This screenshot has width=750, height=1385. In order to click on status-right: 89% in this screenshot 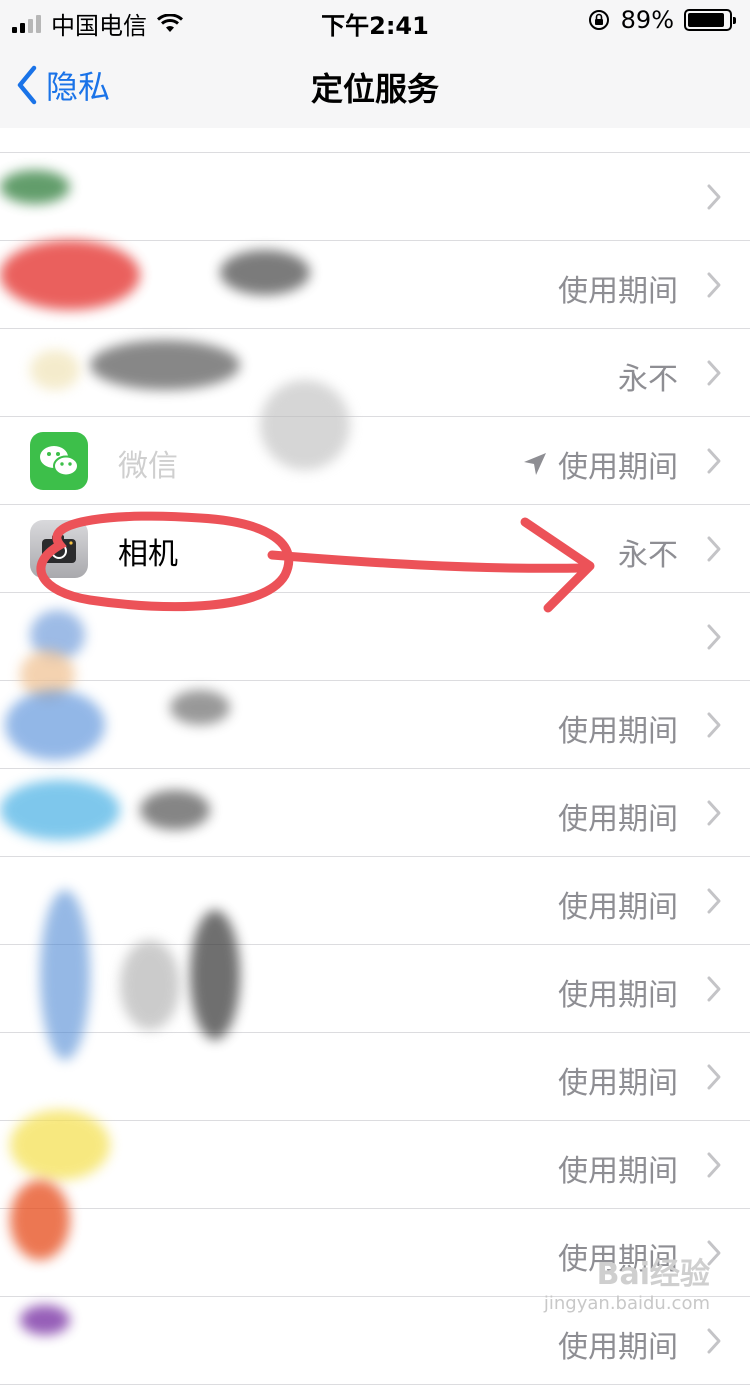, I will do `click(661, 20)`.